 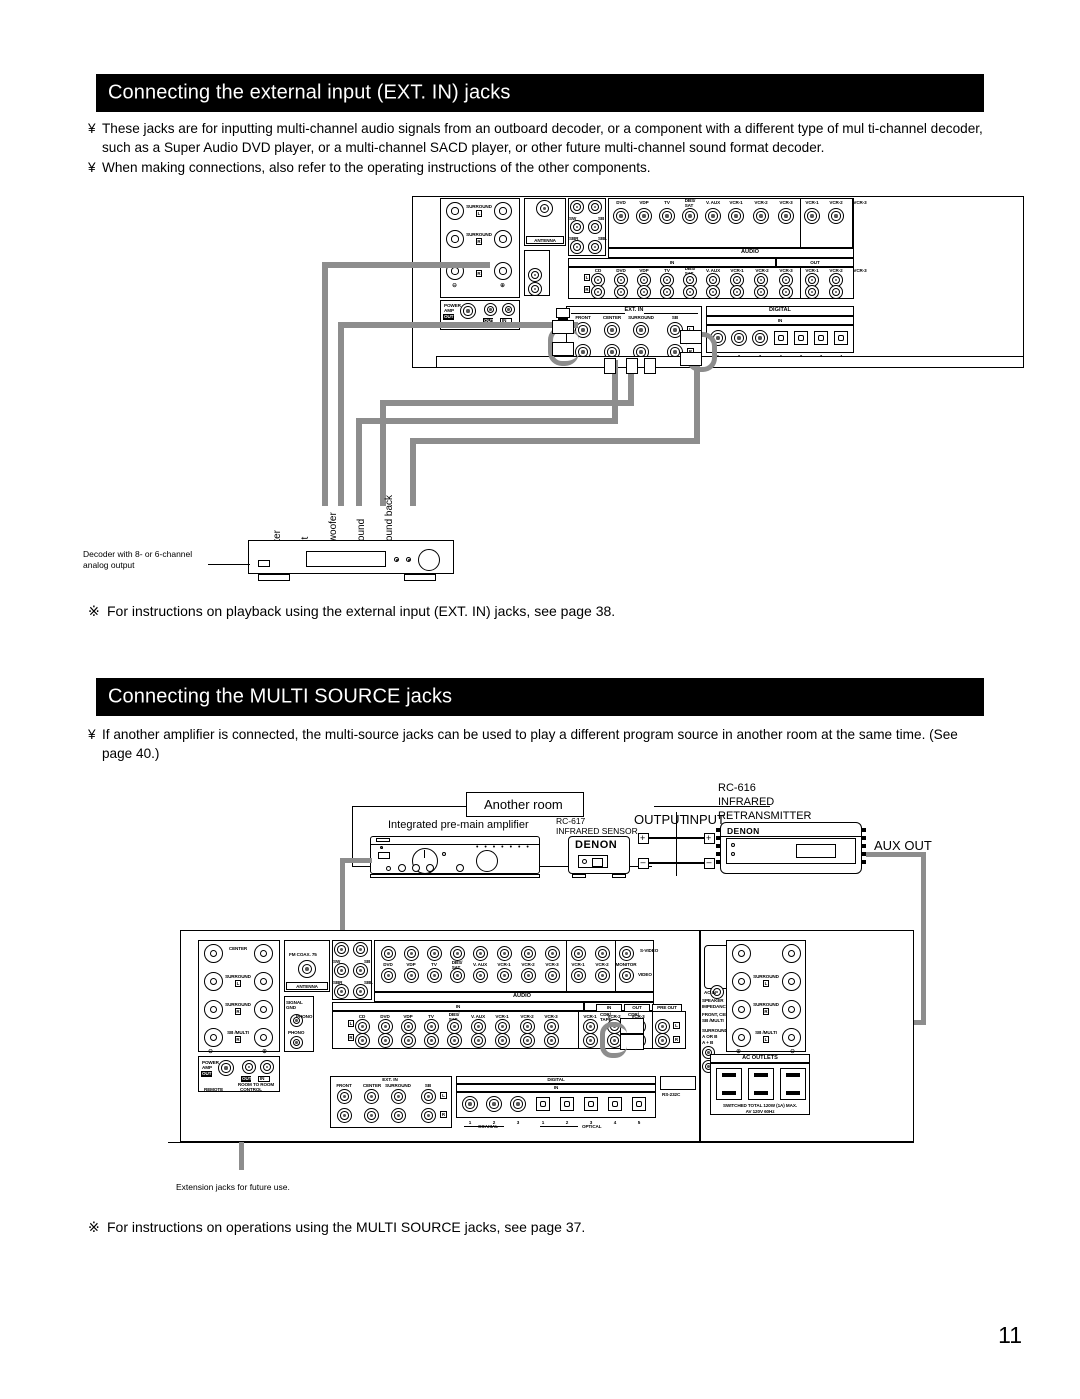 What do you see at coordinates (360, 949) in the screenshot?
I see `sb-jack` at bounding box center [360, 949].